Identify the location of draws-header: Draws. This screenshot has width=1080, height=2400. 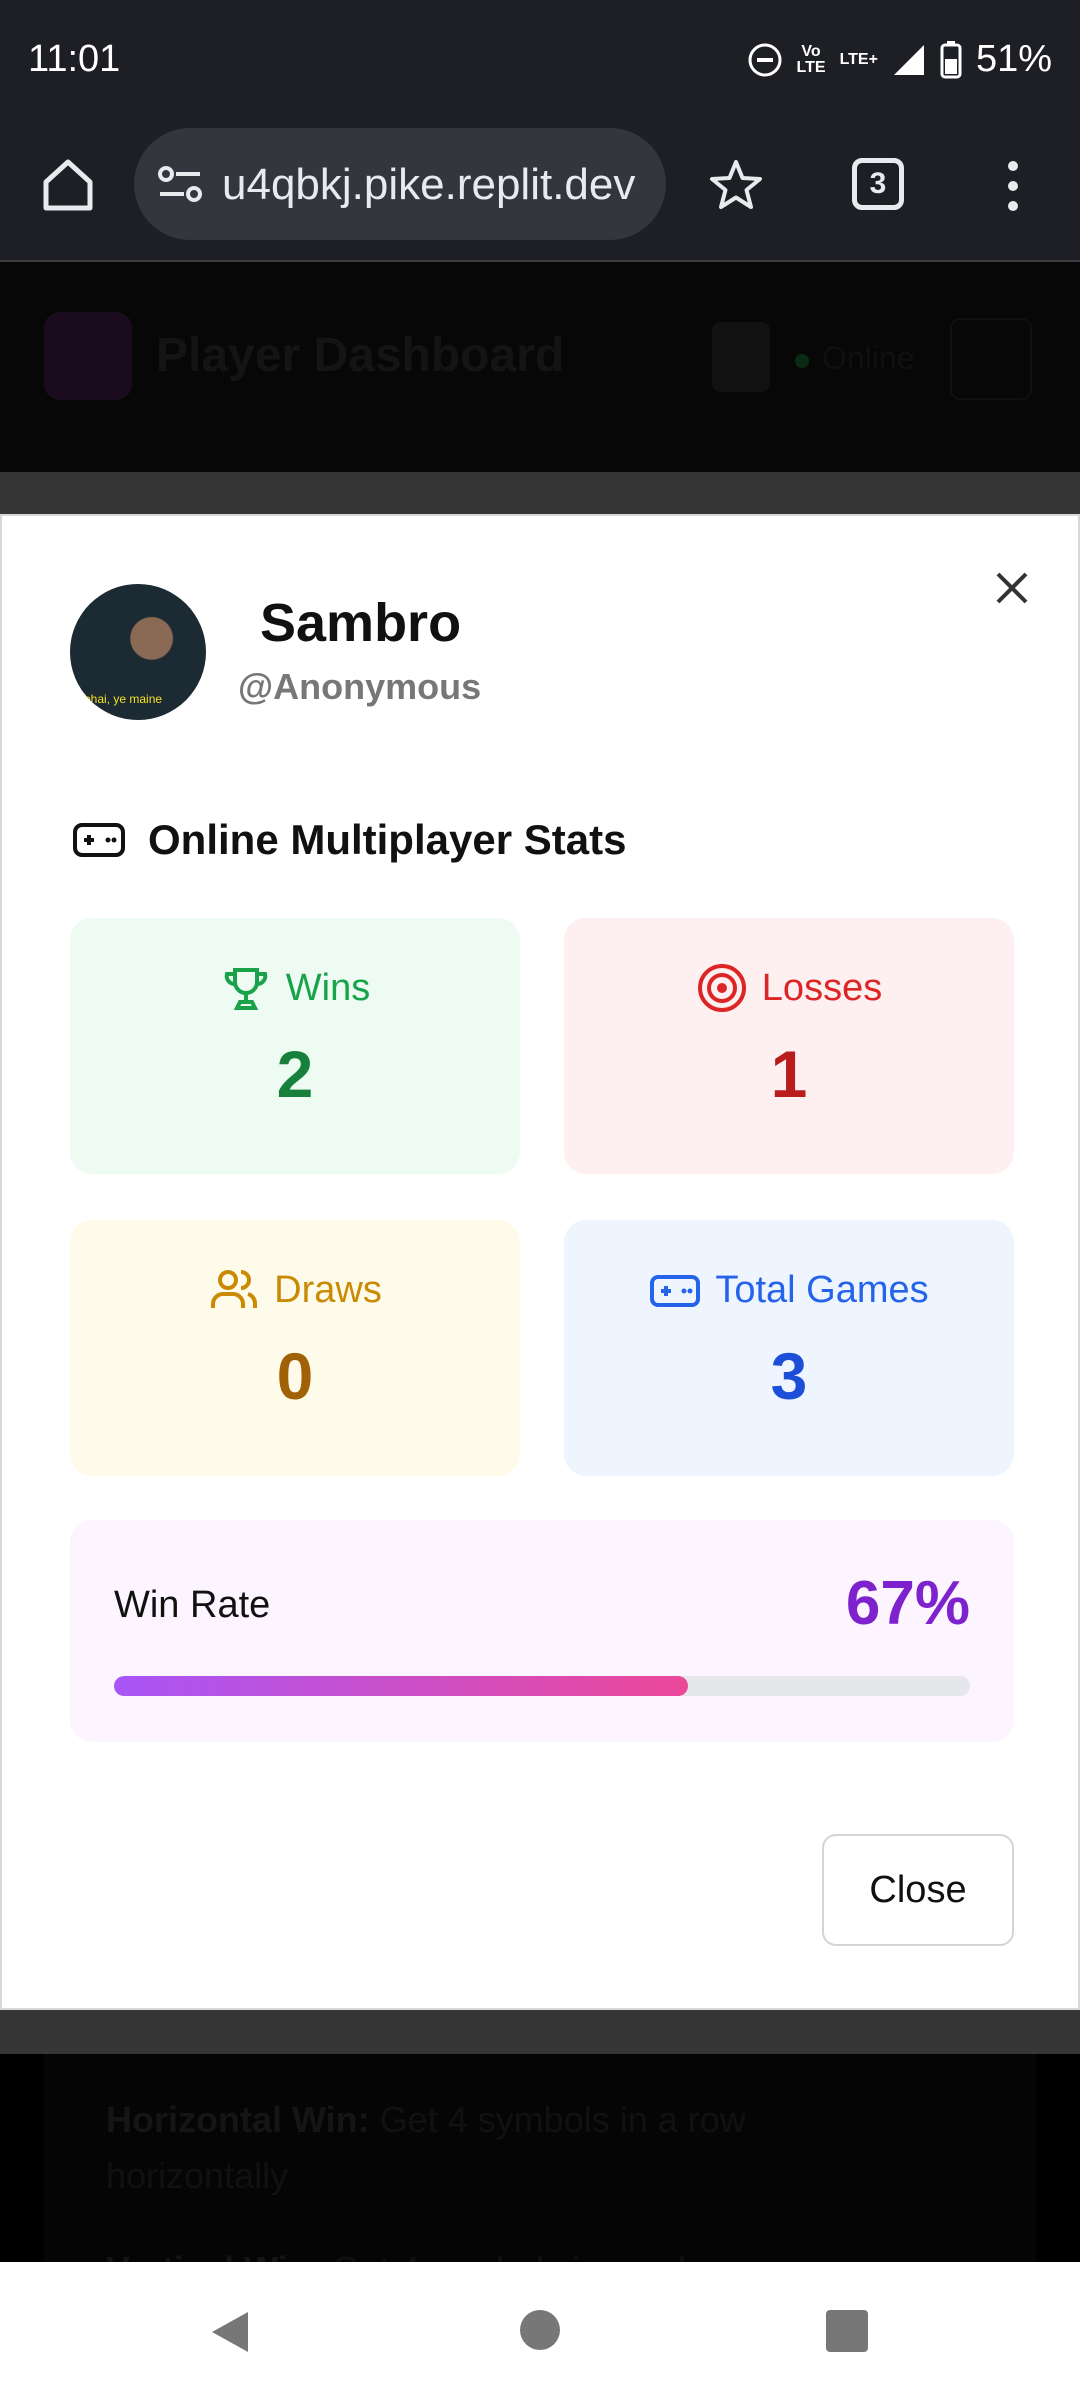
(295, 1290).